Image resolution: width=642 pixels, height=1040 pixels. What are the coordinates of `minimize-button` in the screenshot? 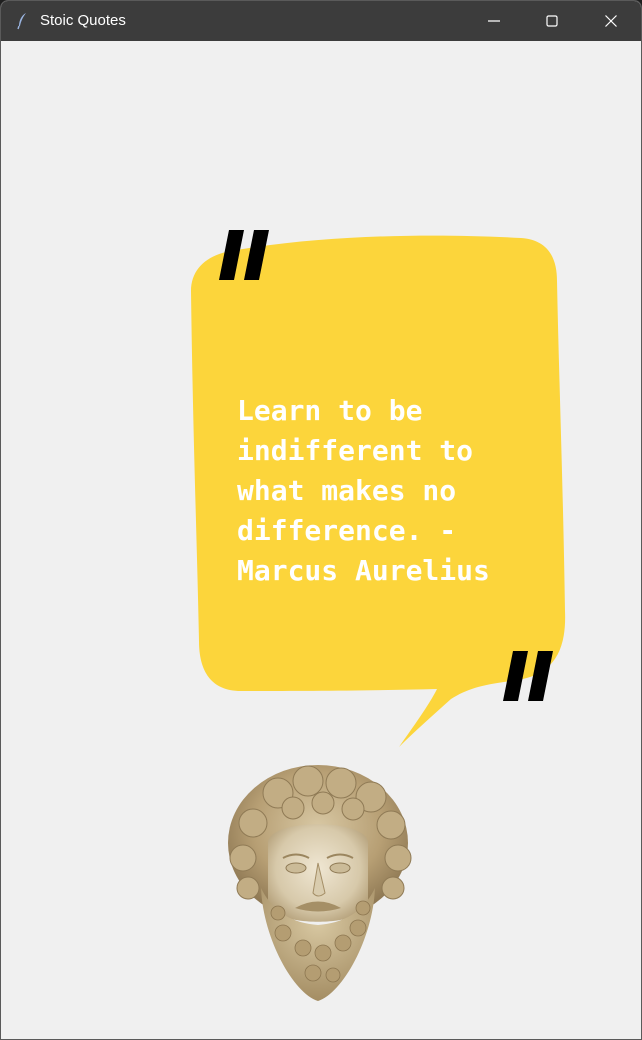 It's located at (494, 21).